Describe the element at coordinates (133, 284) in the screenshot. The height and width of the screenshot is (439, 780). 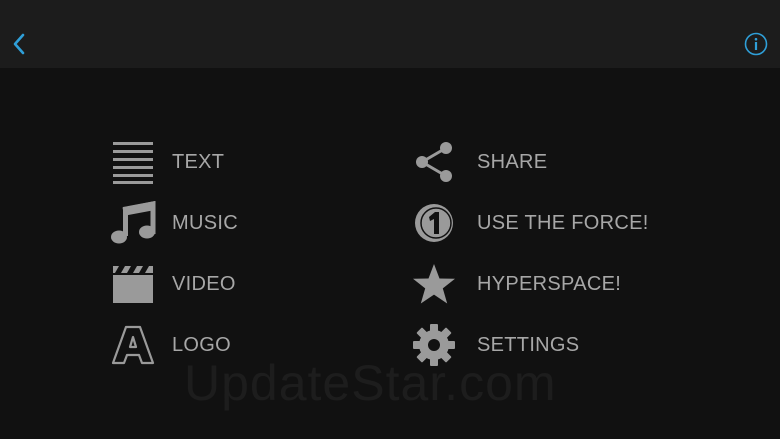
I see `clapperboard-icon` at that location.